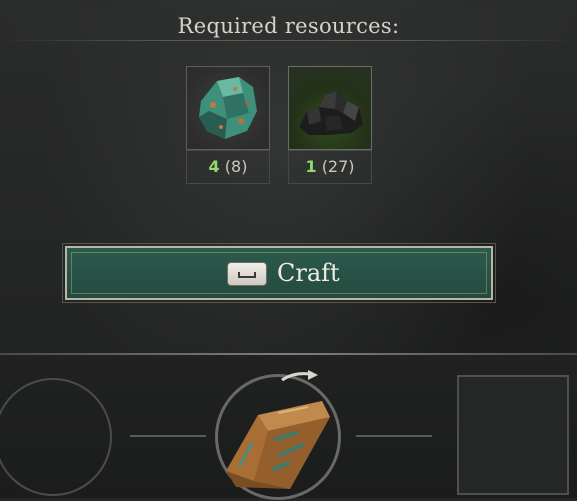 This screenshot has width=577, height=501. What do you see at coordinates (236, 166) in the screenshot?
I see `resource-total: (8)` at bounding box center [236, 166].